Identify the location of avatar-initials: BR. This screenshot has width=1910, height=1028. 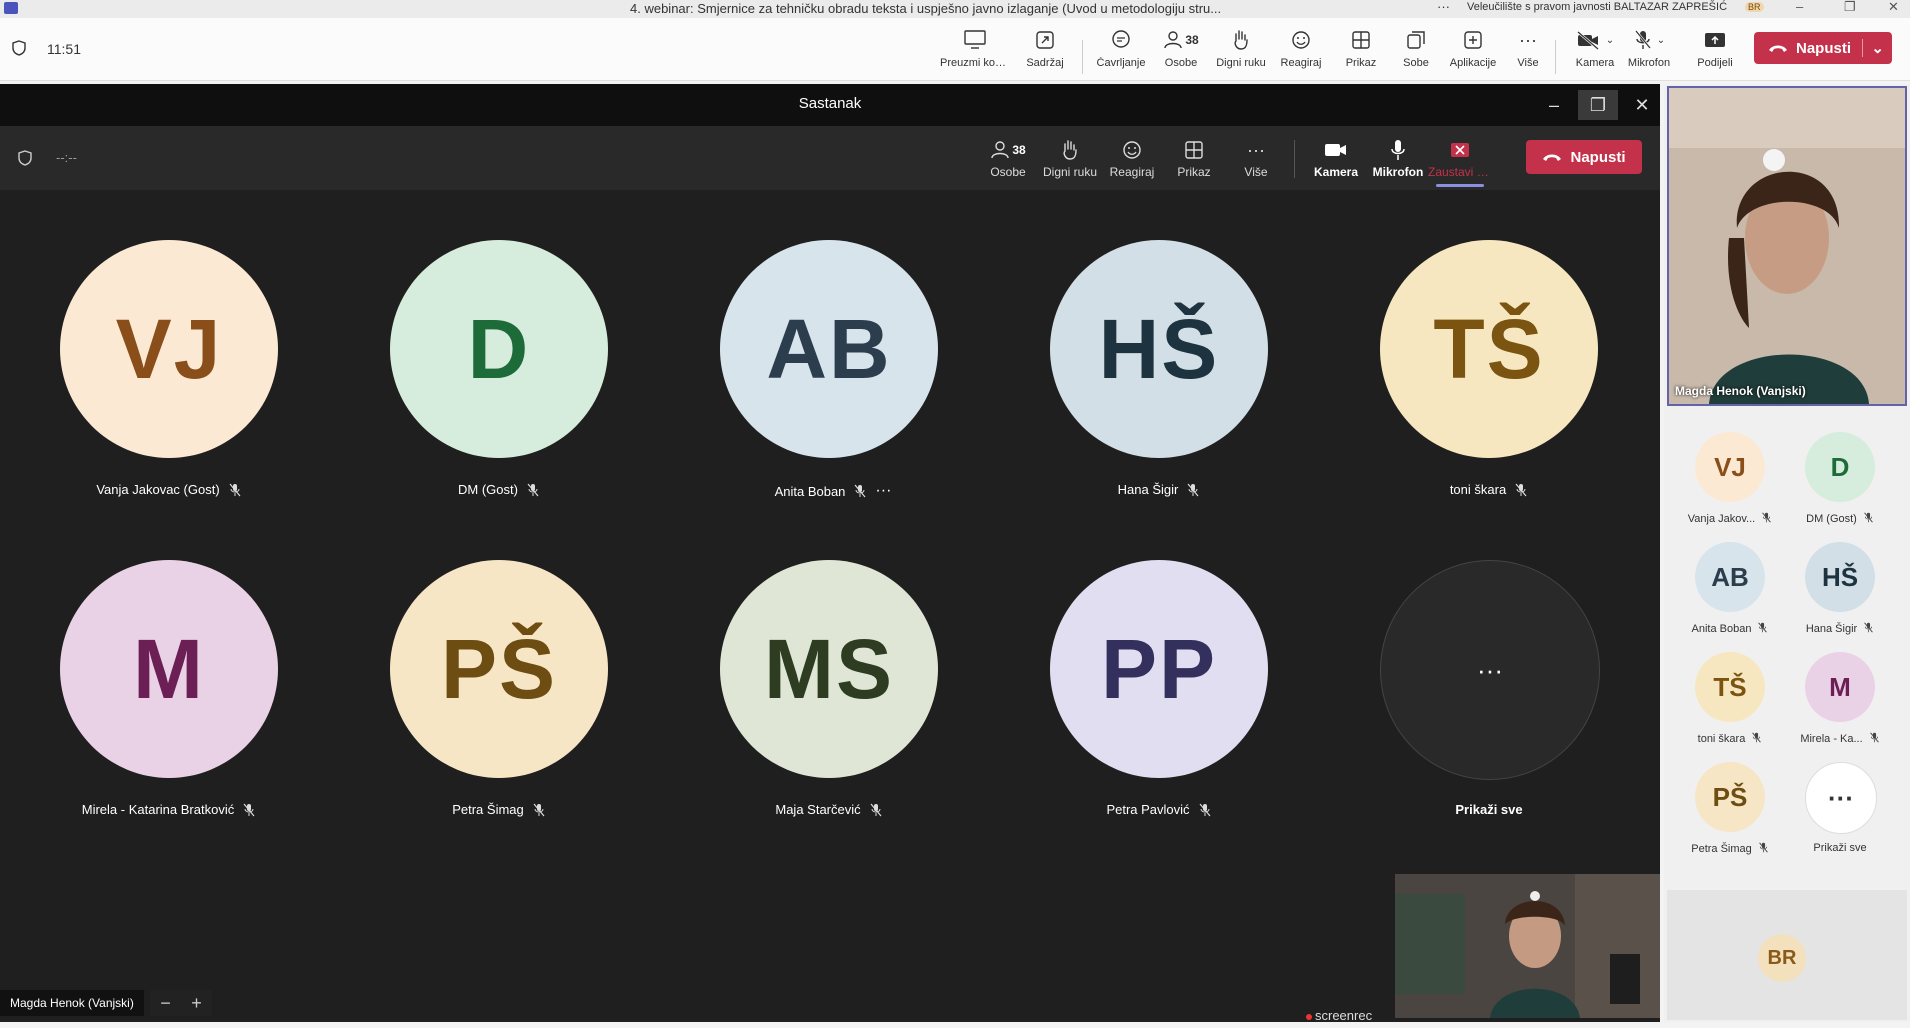
(1782, 957).